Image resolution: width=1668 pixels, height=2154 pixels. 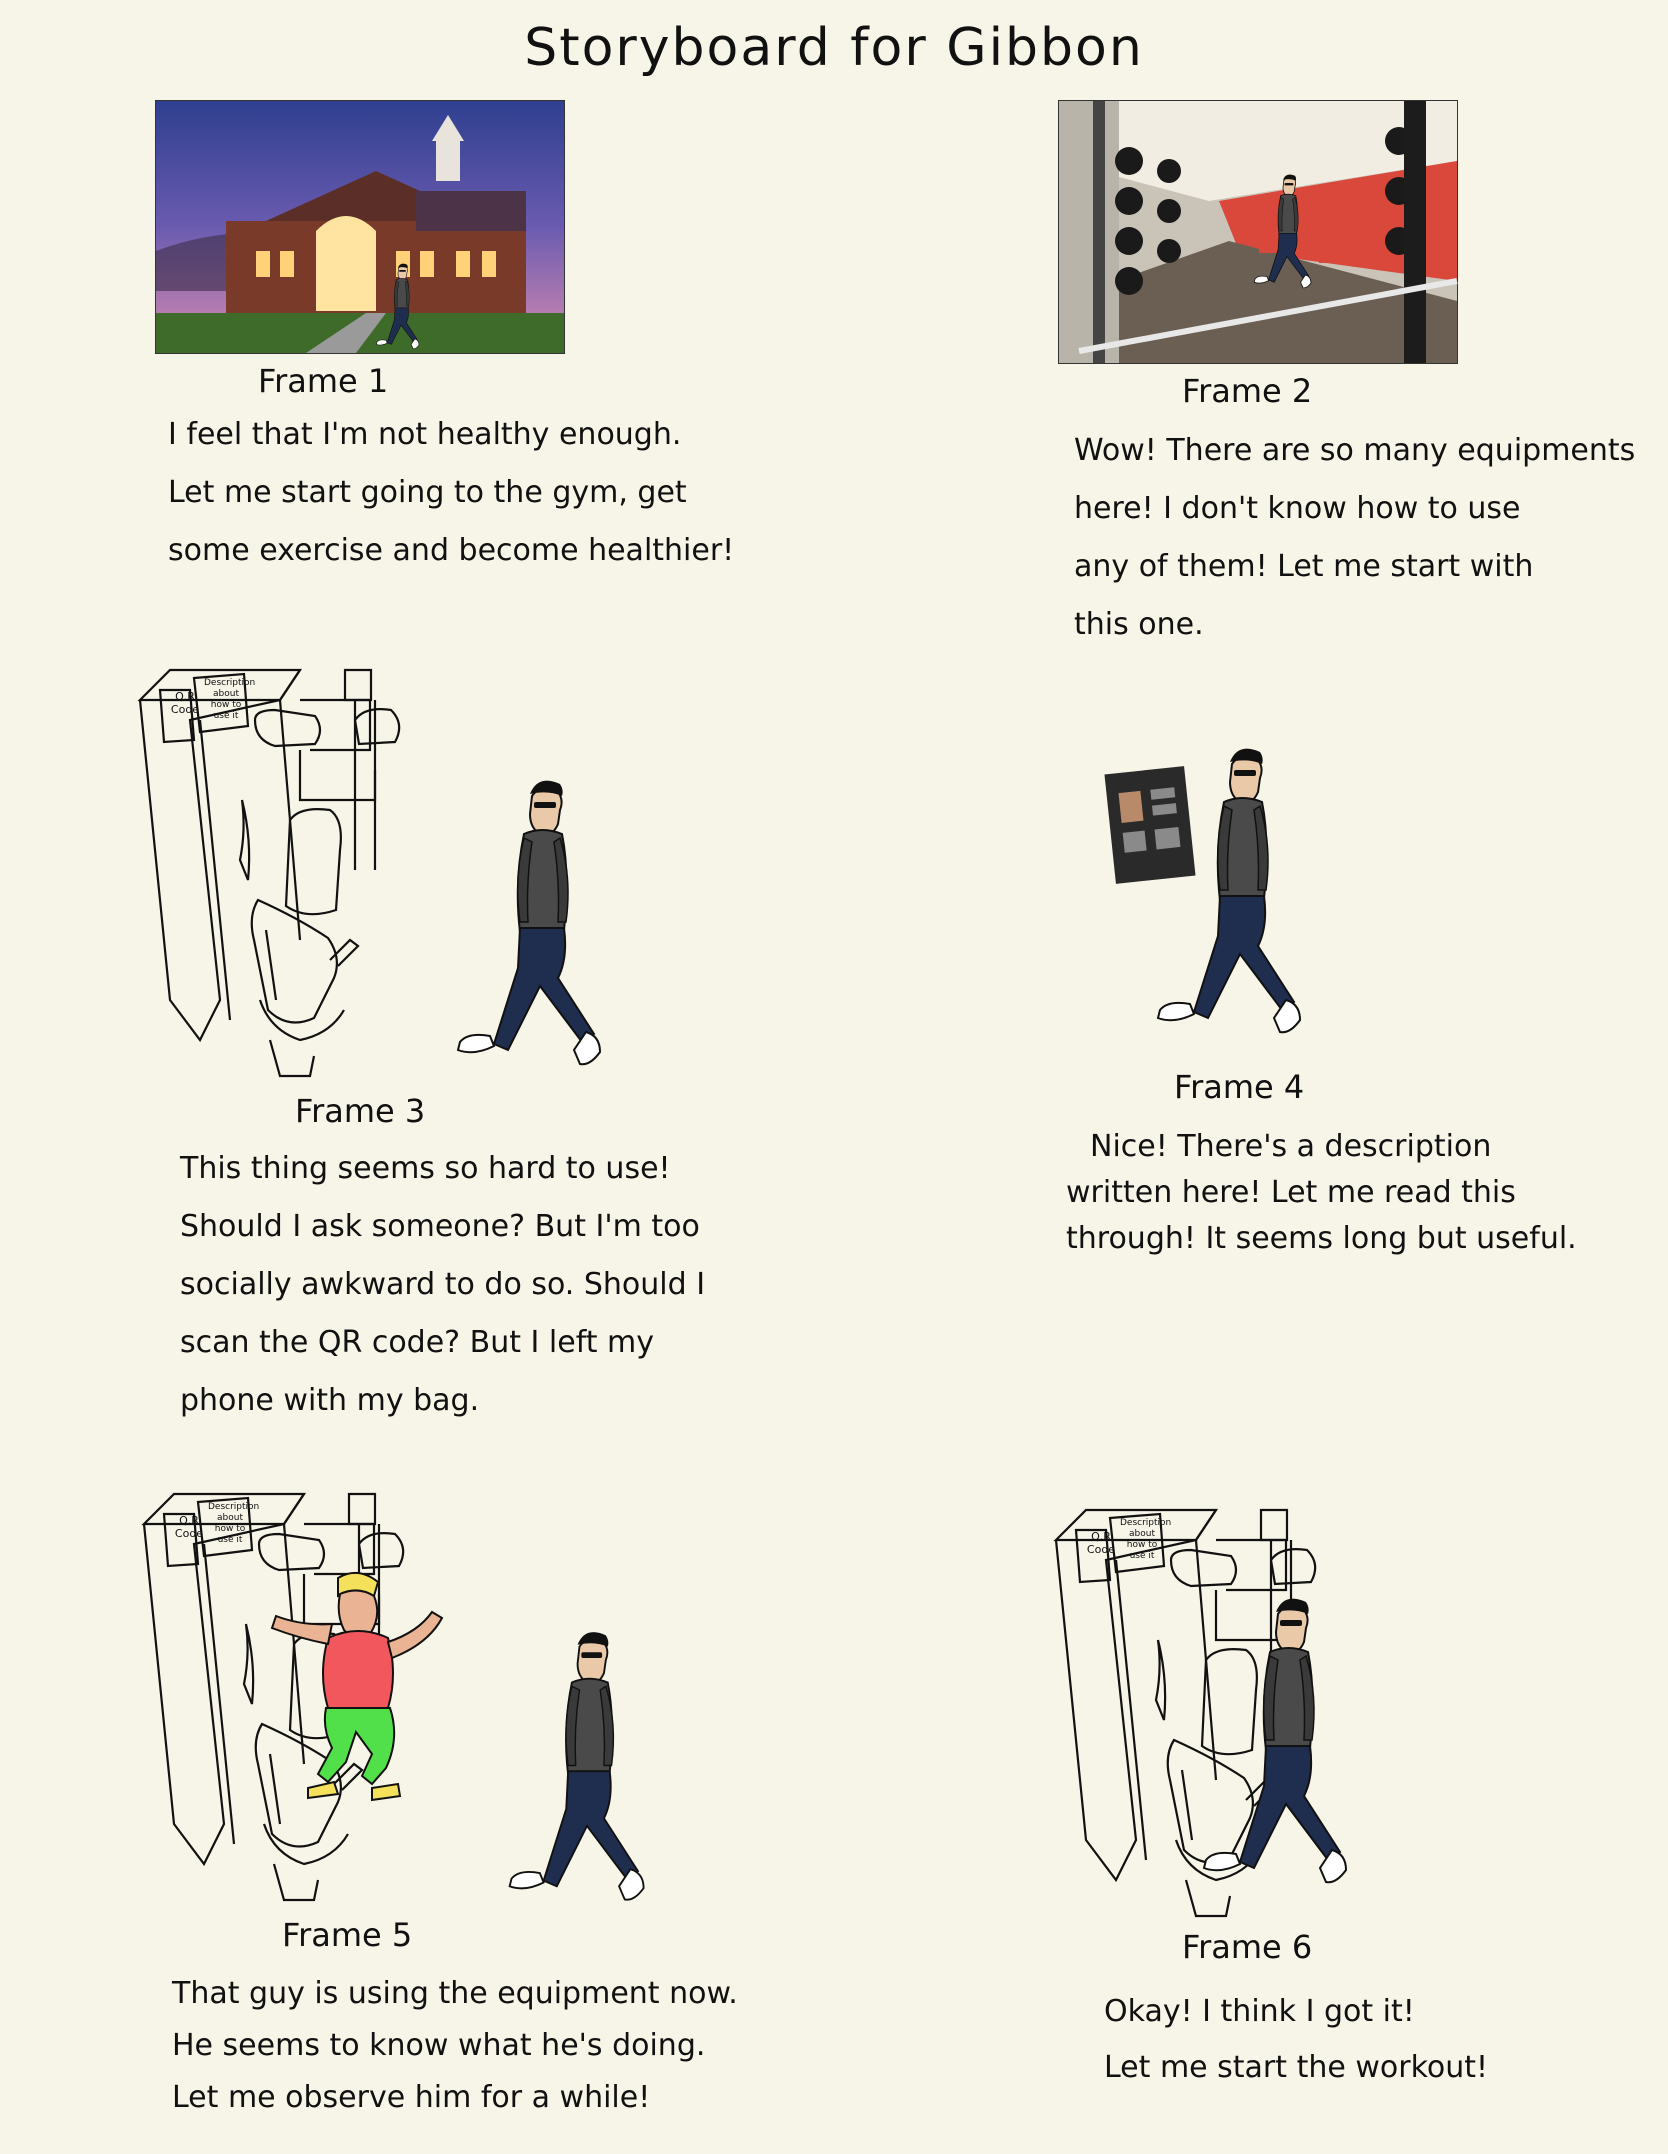 What do you see at coordinates (1239, 1087) in the screenshot?
I see `frame-4-label: Frame 4` at bounding box center [1239, 1087].